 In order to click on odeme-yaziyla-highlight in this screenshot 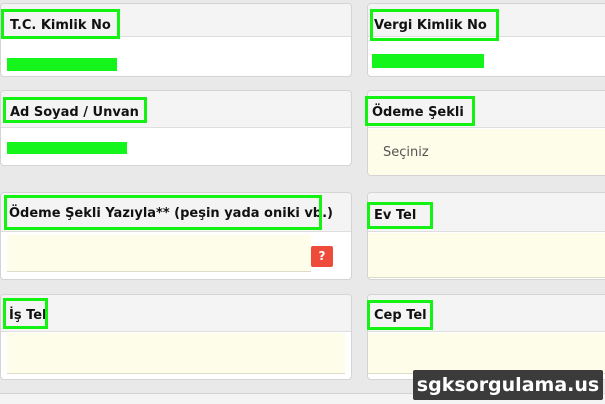, I will do `click(163, 212)`.